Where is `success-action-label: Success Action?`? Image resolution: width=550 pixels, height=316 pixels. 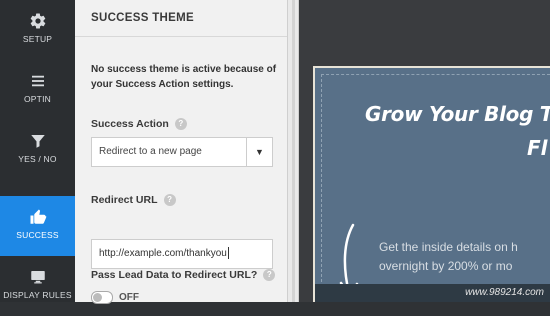 success-action-label: Success Action? is located at coordinates (139, 124).